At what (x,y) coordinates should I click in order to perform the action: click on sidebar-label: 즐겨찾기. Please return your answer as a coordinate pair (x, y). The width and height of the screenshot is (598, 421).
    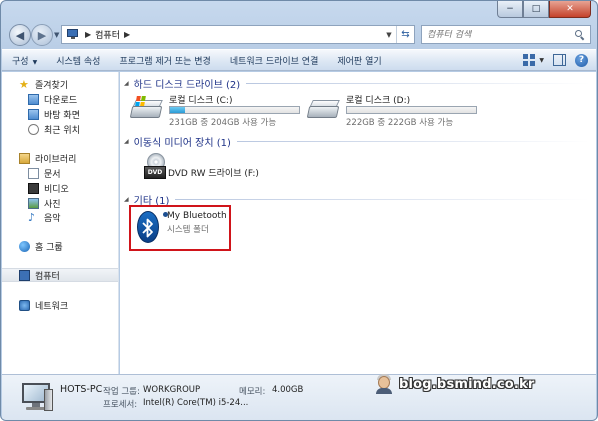
    Looking at the image, I should click on (52, 85).